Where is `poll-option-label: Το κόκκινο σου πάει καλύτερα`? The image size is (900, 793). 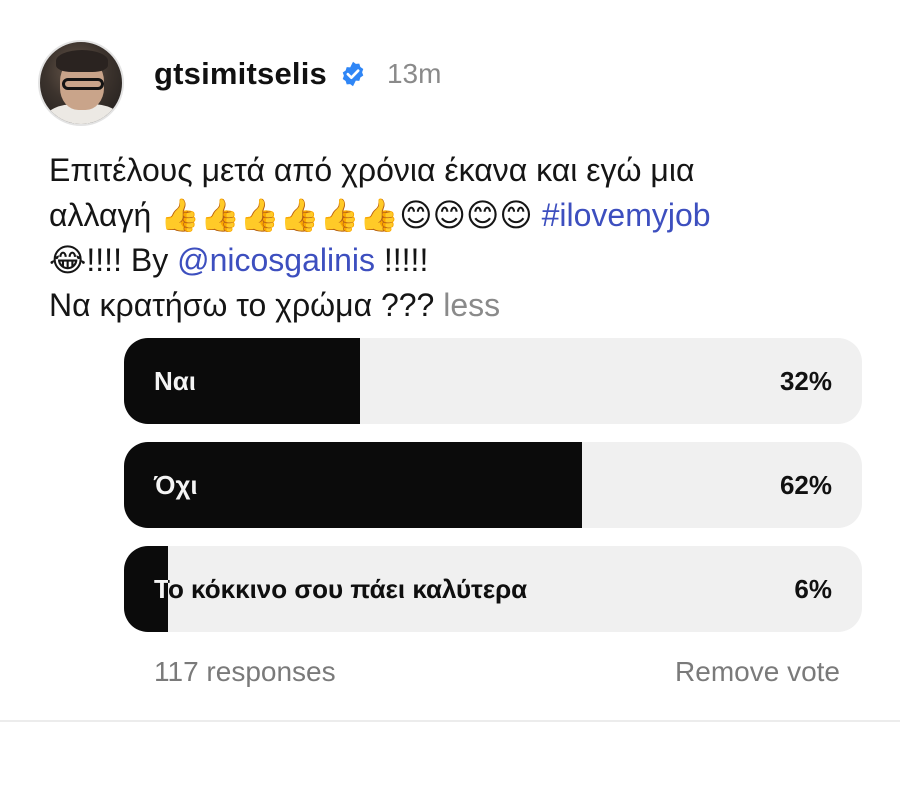 poll-option-label: Το κόκκινο σου πάει καλύτερα is located at coordinates (341, 589).